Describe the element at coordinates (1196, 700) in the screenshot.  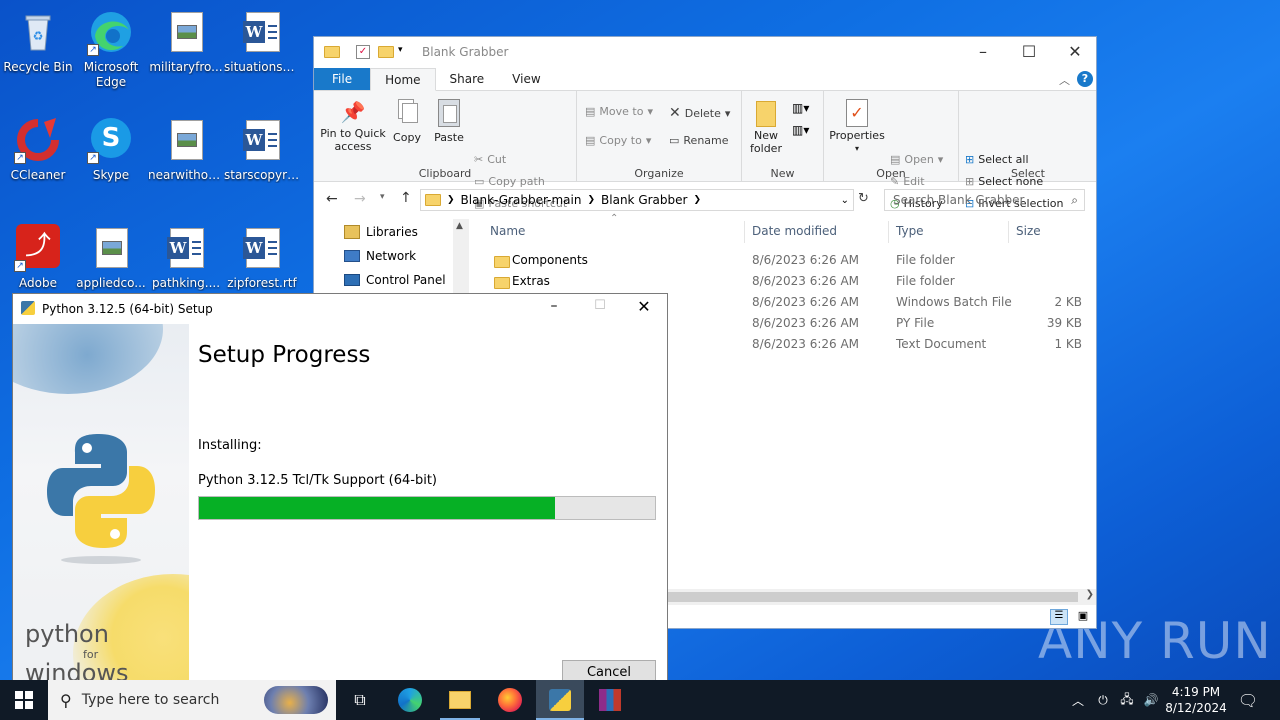
I see `clock: 4:19 PM 8/12/2024` at that location.